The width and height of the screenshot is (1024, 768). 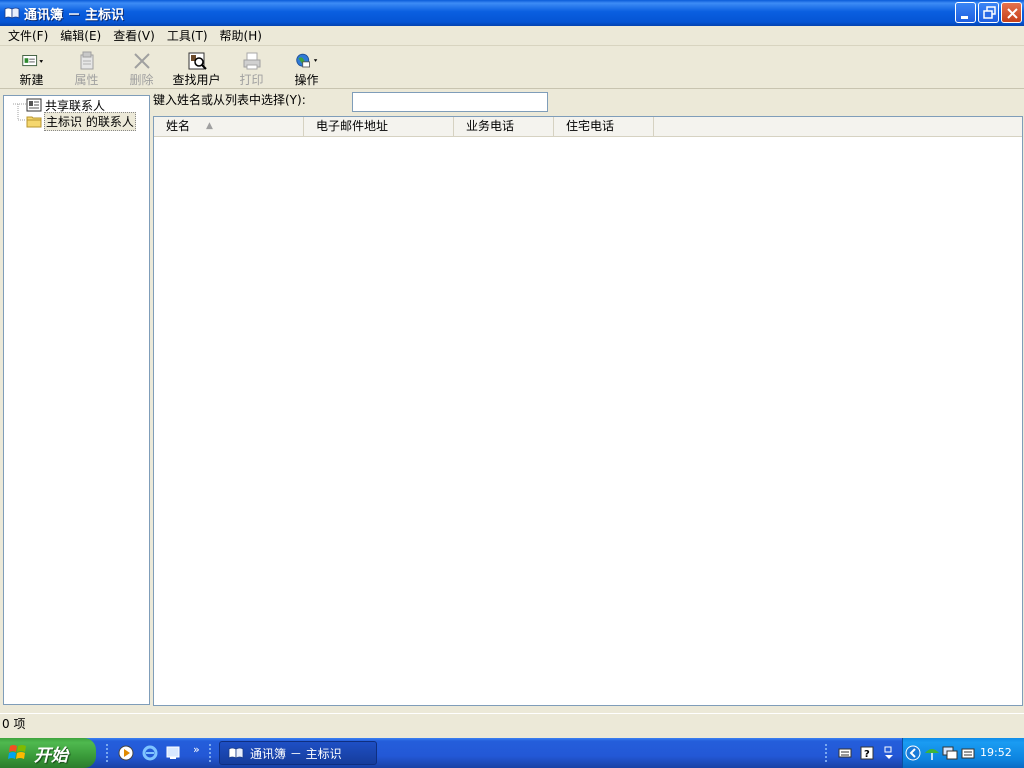 I want to click on menu-file: 文件(F), so click(x=28, y=36).